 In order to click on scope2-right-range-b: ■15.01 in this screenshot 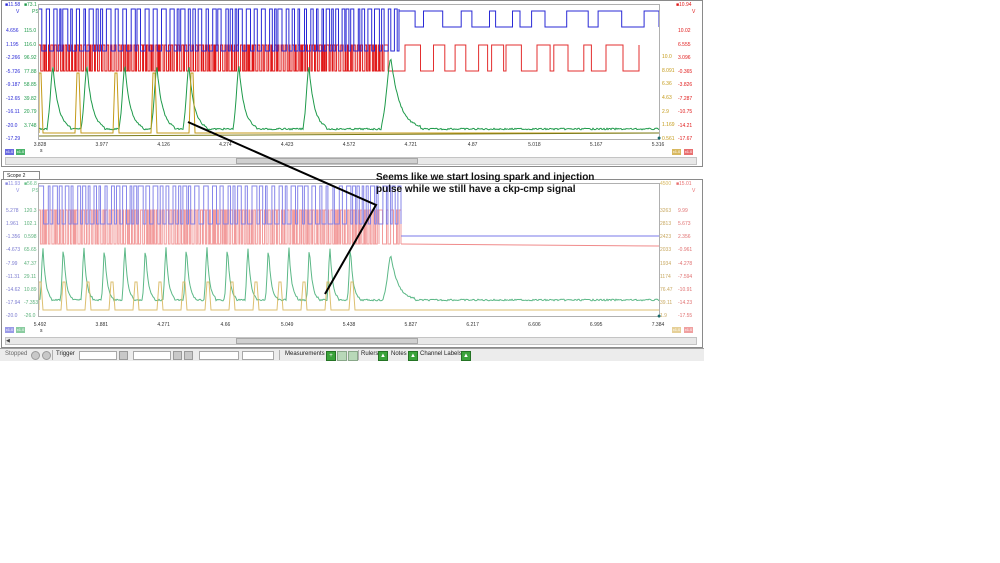, I will do `click(684, 184)`.